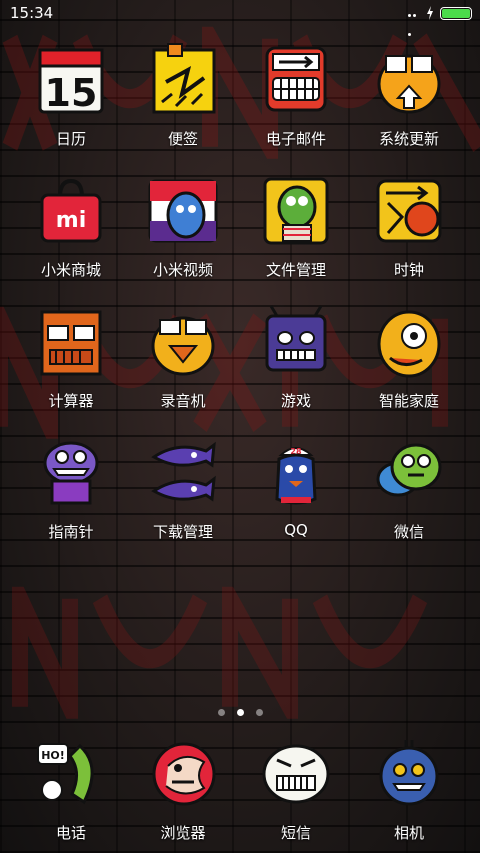  I want to click on app-label: 相机, so click(408, 833).